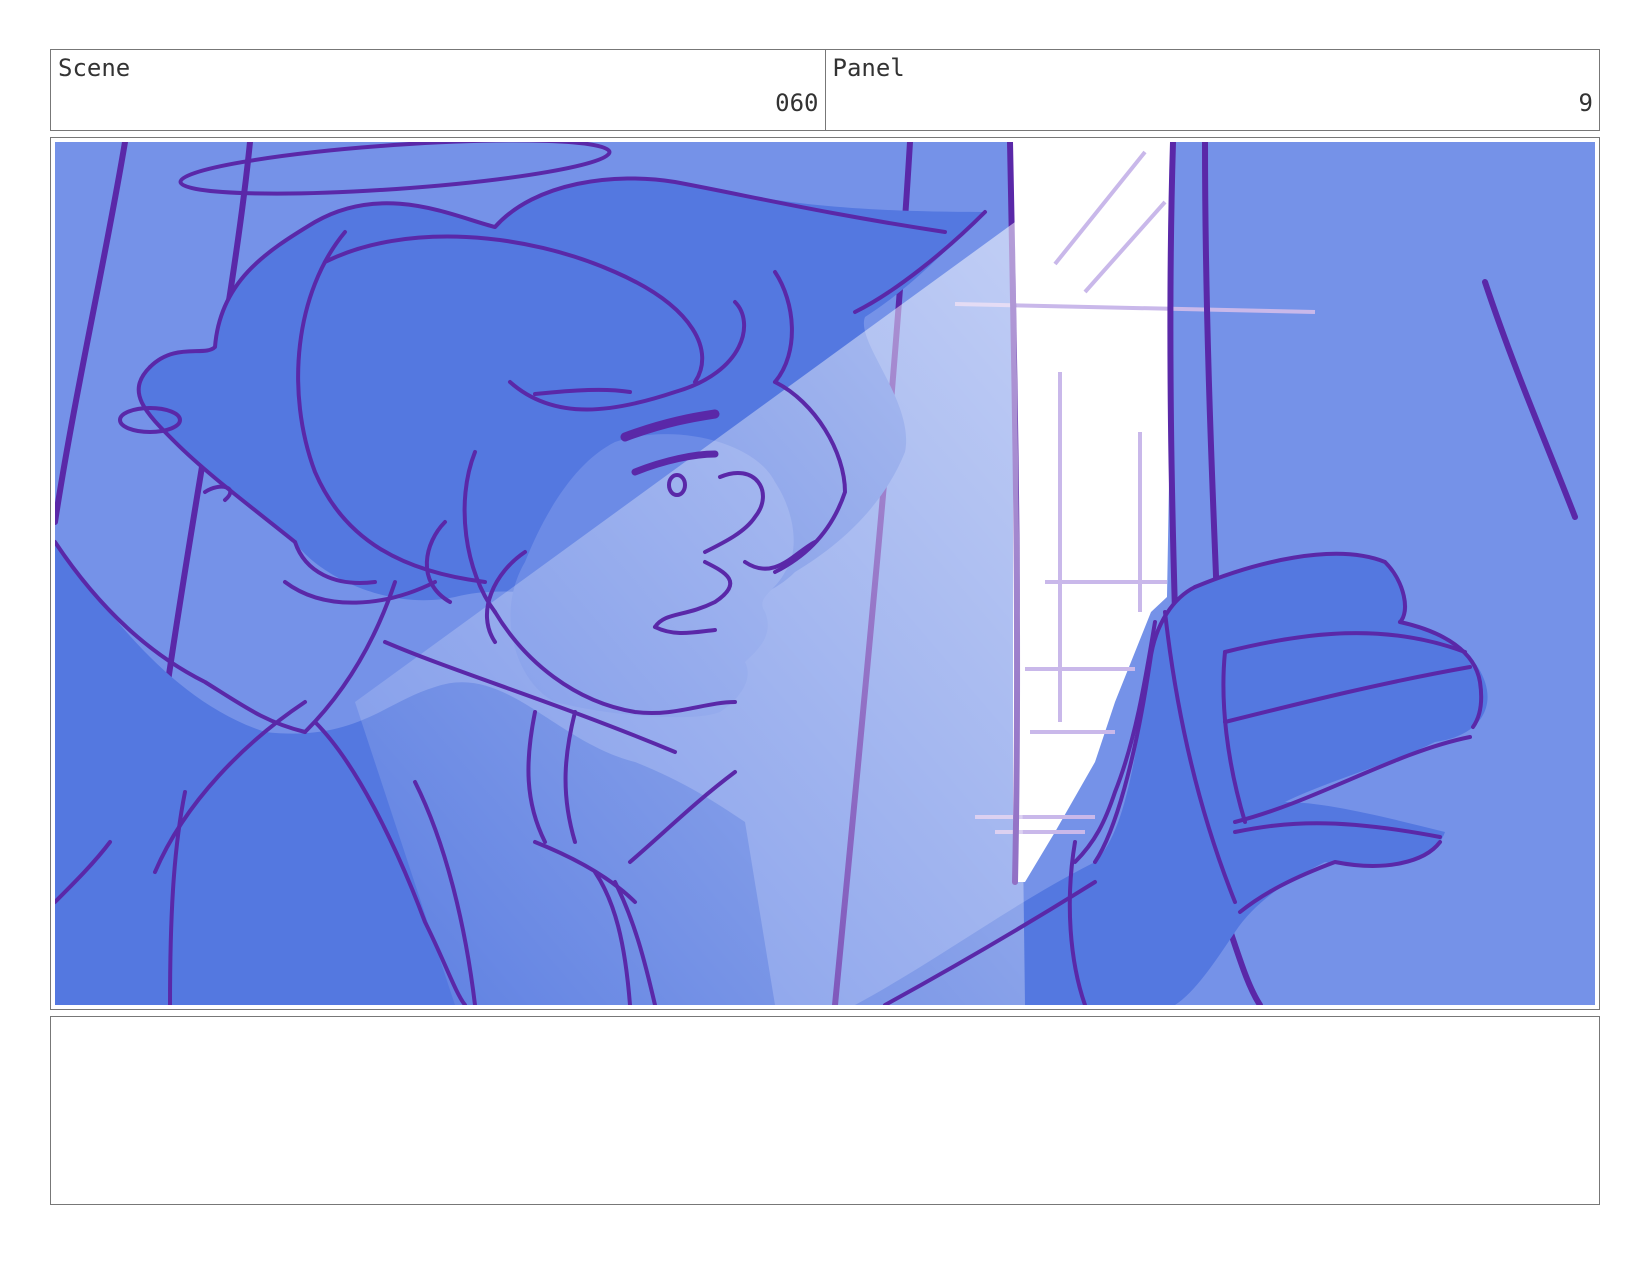  I want to click on scene-label: Scene, so click(94, 68).